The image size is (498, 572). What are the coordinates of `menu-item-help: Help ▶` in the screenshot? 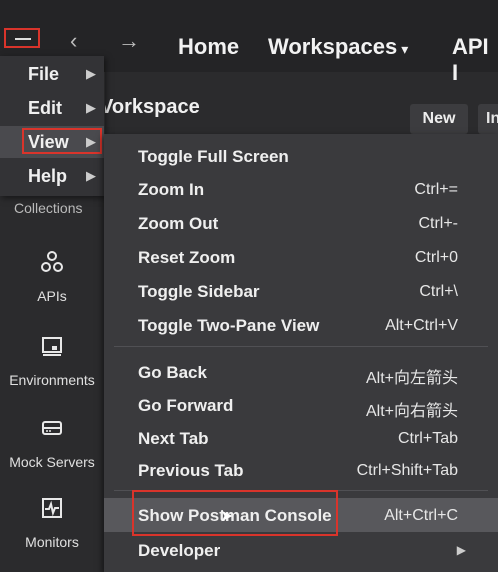 It's located at (52, 176).